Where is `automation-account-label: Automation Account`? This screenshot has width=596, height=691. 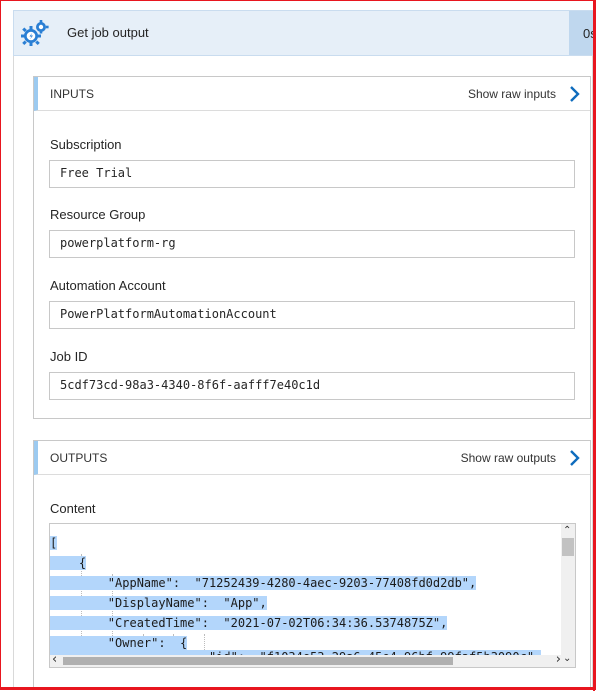
automation-account-label: Automation Account is located at coordinates (108, 285).